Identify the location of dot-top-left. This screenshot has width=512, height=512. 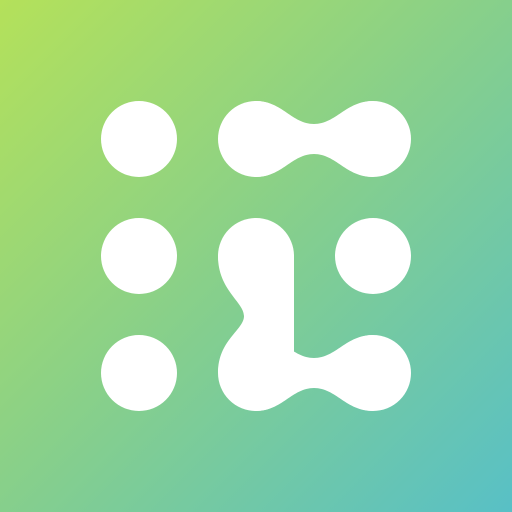
(139, 139).